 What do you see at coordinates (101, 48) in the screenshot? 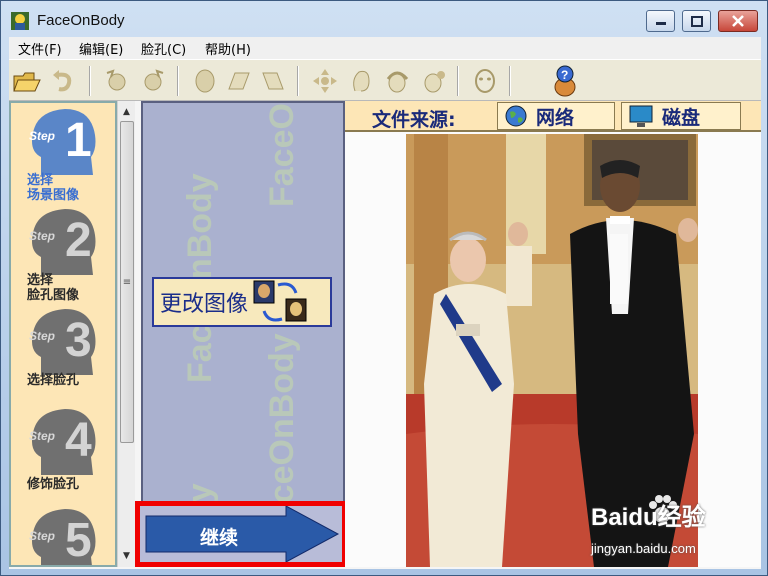
I see `menu-edit: 编辑(E)` at bounding box center [101, 48].